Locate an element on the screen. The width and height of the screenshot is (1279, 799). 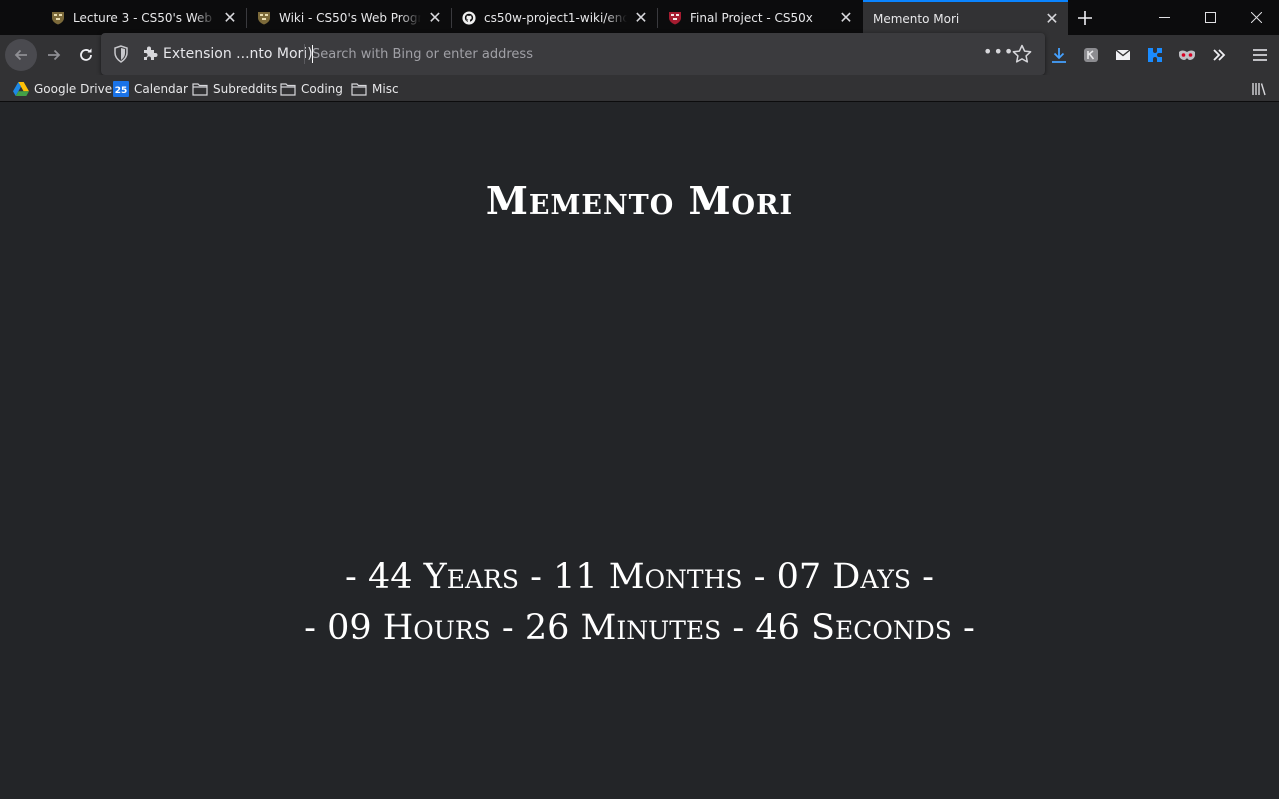
privacy-extension-button is located at coordinates (1187, 55).